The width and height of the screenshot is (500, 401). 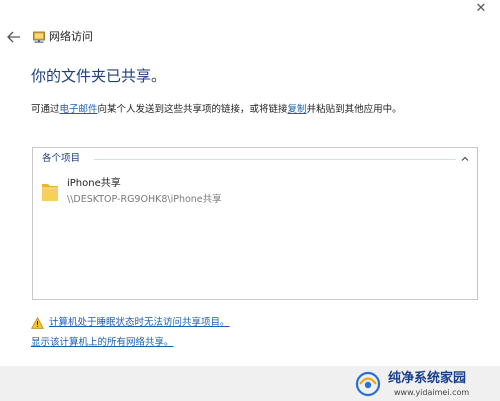 I want to click on close-window-button: ✕, so click(x=481, y=9).